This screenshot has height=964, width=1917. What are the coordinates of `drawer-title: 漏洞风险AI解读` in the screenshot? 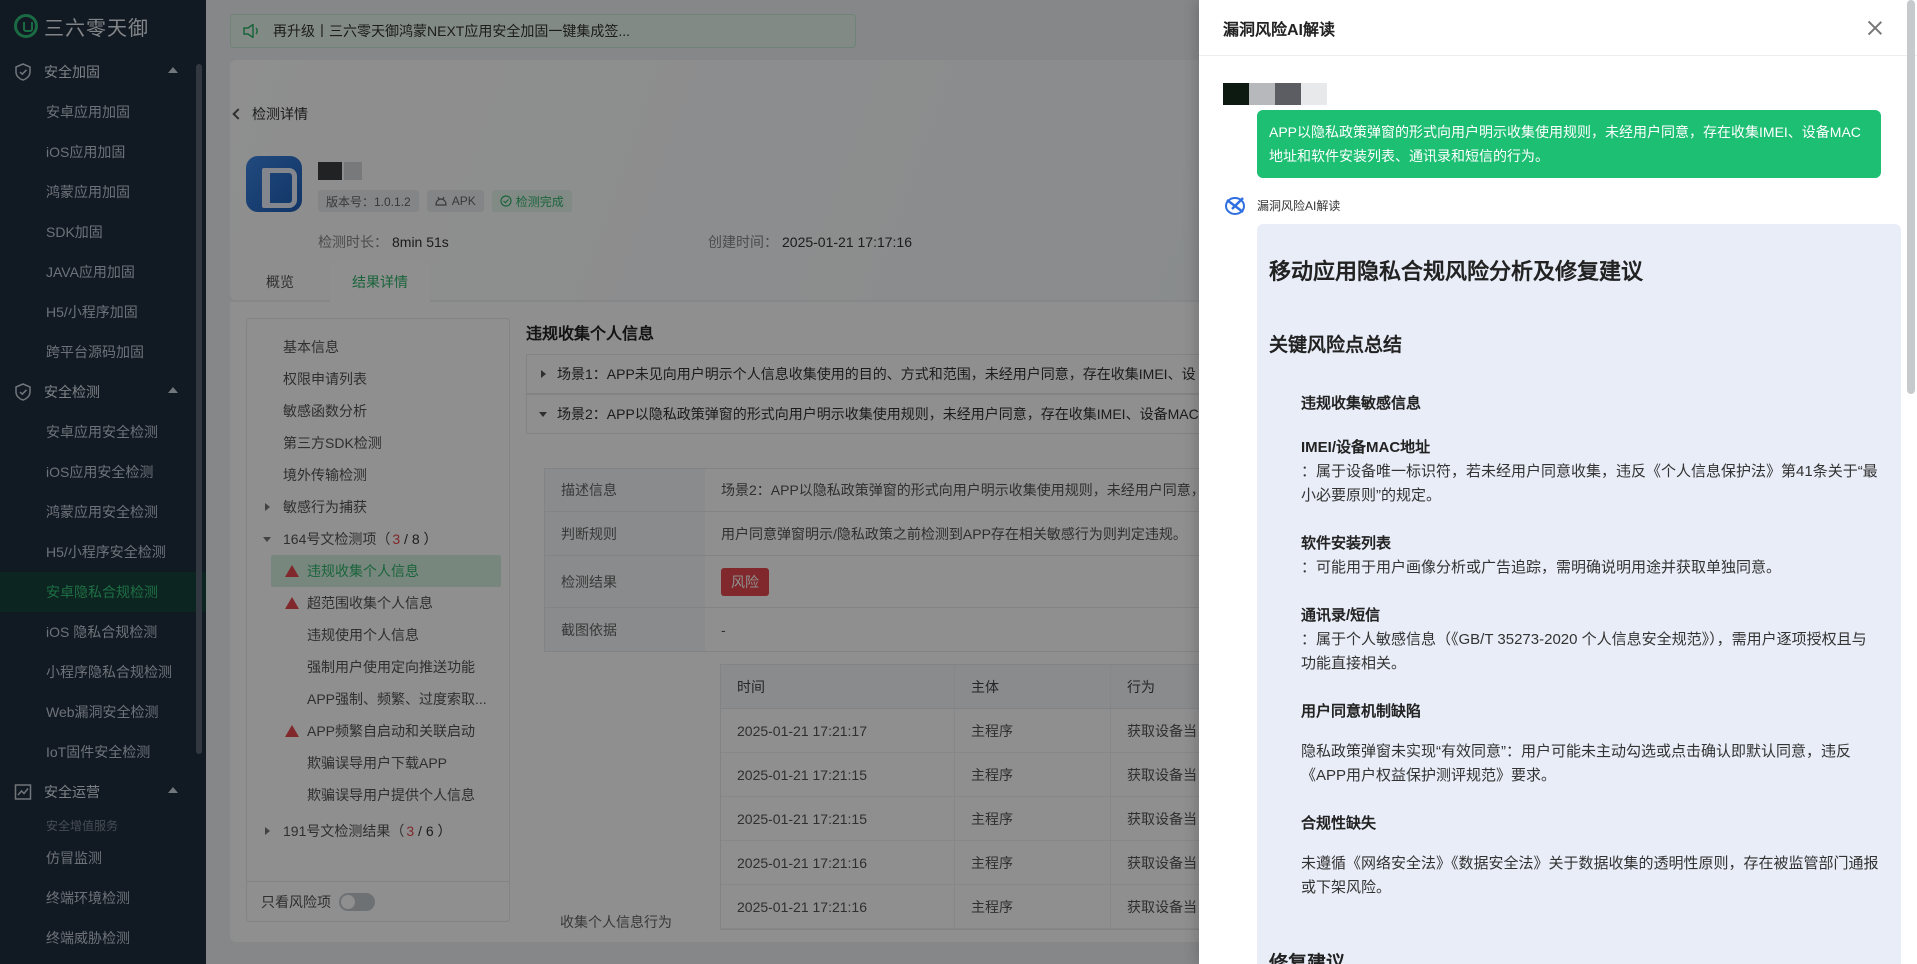 It's located at (1279, 30).